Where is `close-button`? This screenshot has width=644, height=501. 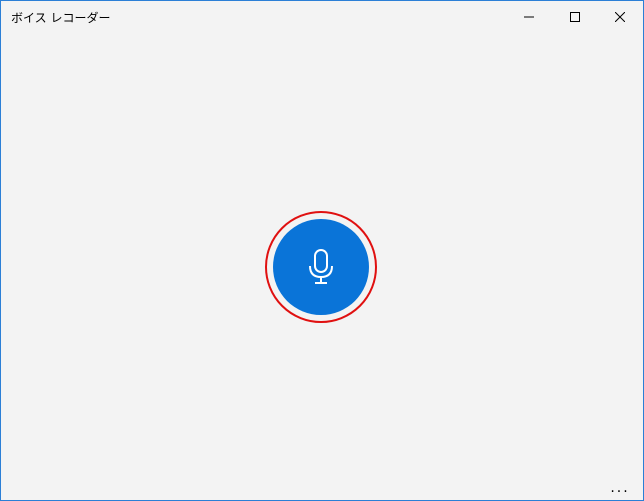
close-button is located at coordinates (620, 17).